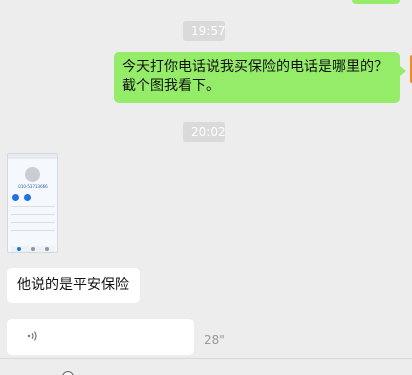 The height and width of the screenshot is (375, 412). What do you see at coordinates (33, 186) in the screenshot?
I see `phone-number: 010-53713666` at bounding box center [33, 186].